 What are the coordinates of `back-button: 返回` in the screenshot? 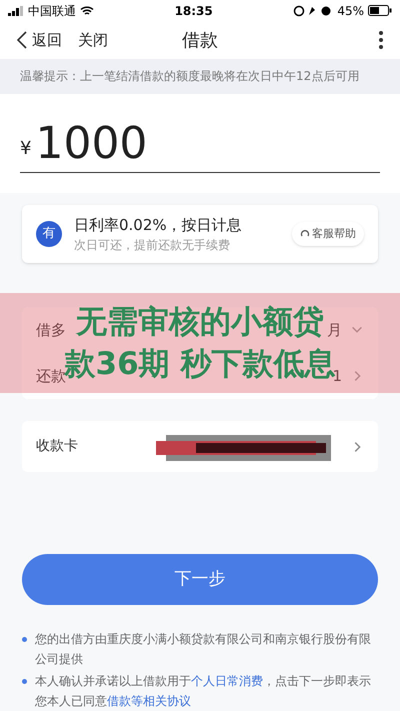 It's located at (39, 40).